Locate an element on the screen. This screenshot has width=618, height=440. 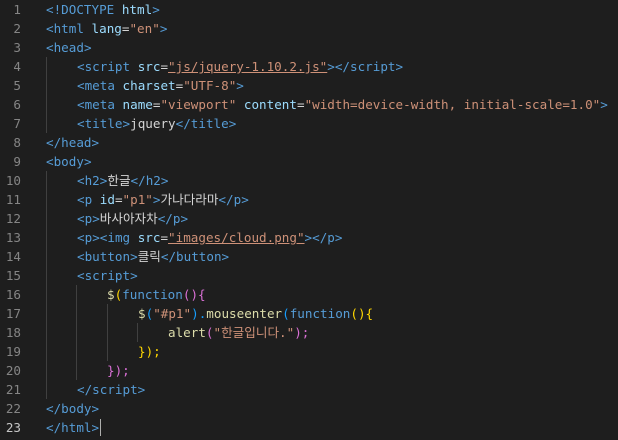
code-line: </head> is located at coordinates (72, 142).